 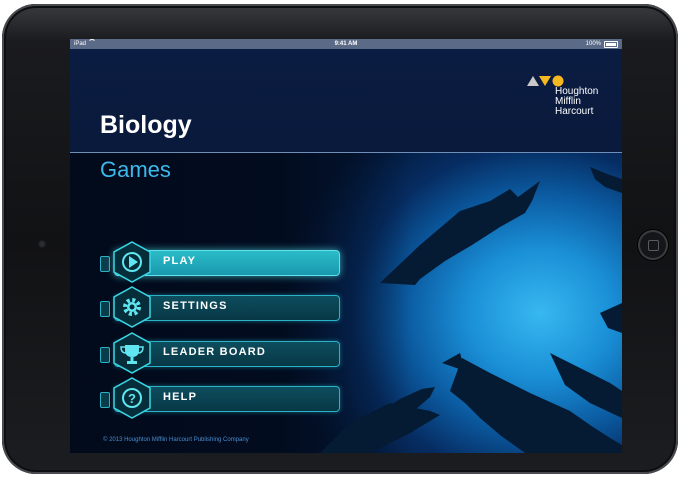 I want to click on app-title: Biology, so click(x=146, y=125).